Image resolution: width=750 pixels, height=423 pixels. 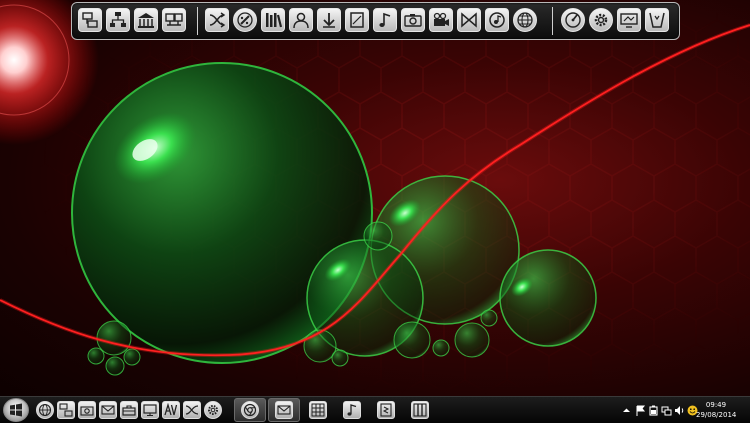 I want to click on grid-icon-glyph, so click(x=318, y=410).